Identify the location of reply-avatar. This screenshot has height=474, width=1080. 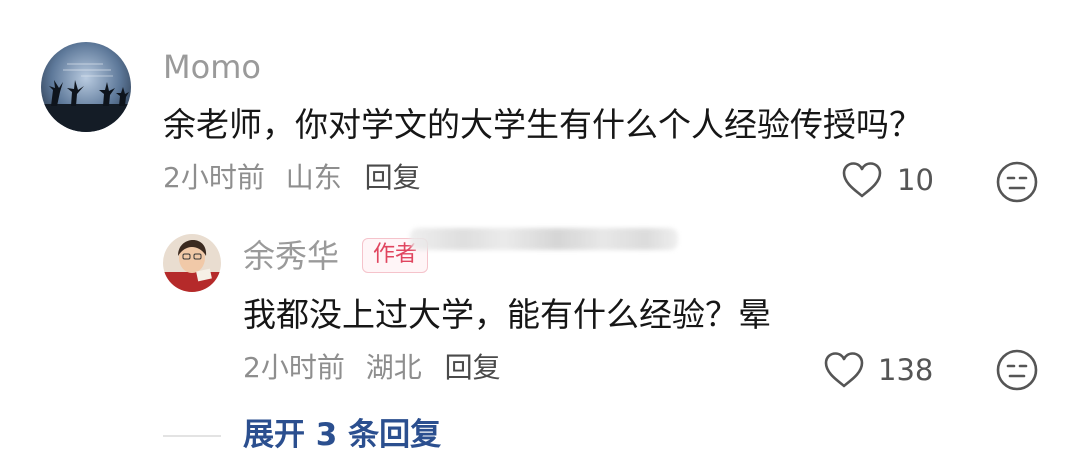
(192, 263).